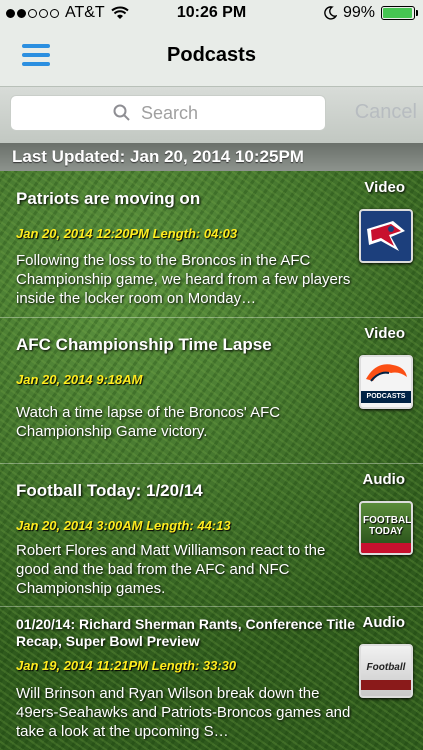 This screenshot has height=750, width=423. What do you see at coordinates (211, 157) in the screenshot?
I see `last-updated-banner: Last Updated: Jan 20, 2014 10:25PM` at bounding box center [211, 157].